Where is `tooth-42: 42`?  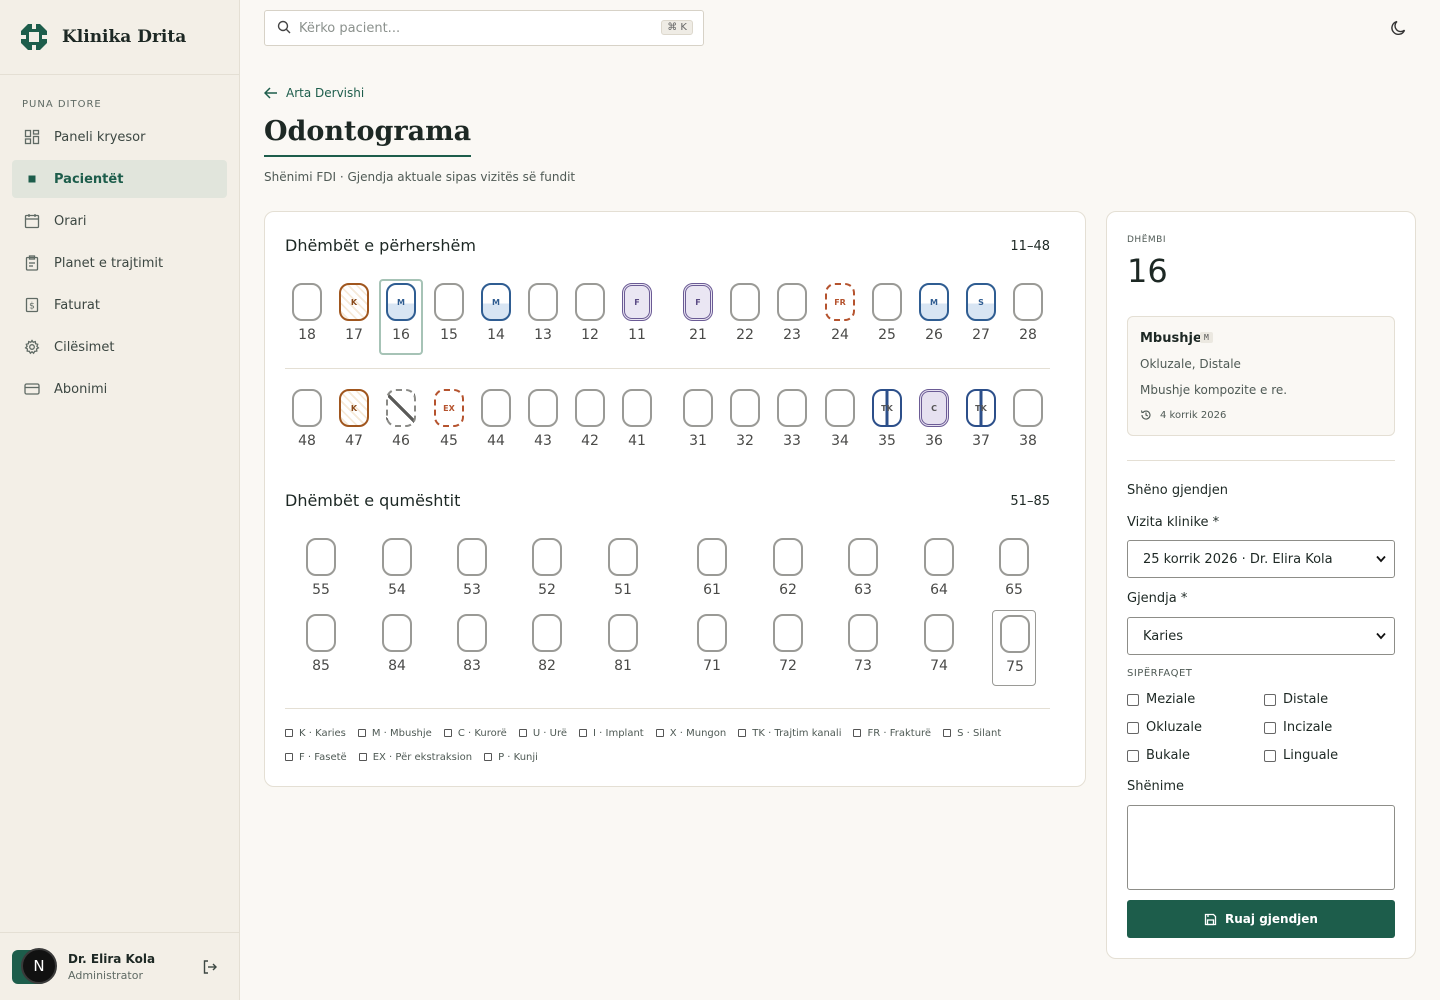 tooth-42: 42 is located at coordinates (590, 423).